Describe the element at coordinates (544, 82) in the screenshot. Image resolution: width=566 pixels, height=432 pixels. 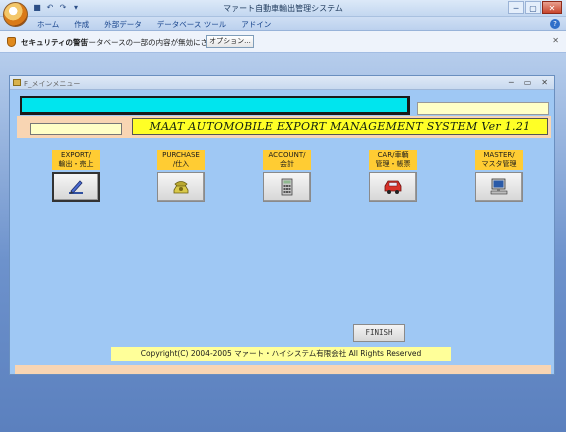
I see `form-close-button: ✕` at that location.